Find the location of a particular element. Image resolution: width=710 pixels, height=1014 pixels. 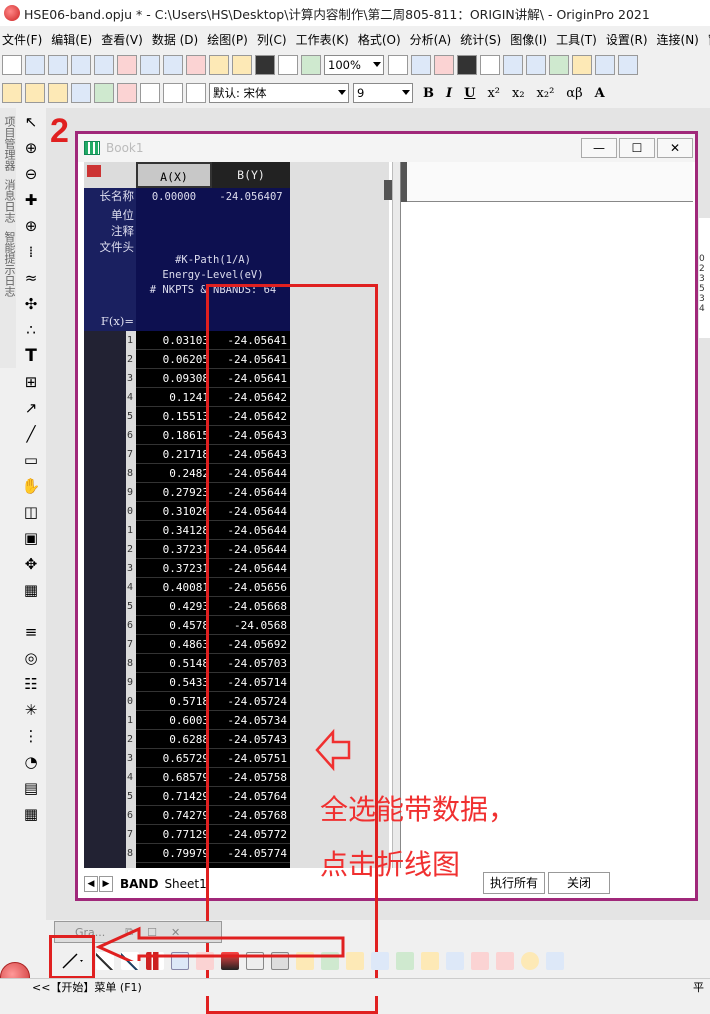

bold-button: B is located at coordinates (428, 93).